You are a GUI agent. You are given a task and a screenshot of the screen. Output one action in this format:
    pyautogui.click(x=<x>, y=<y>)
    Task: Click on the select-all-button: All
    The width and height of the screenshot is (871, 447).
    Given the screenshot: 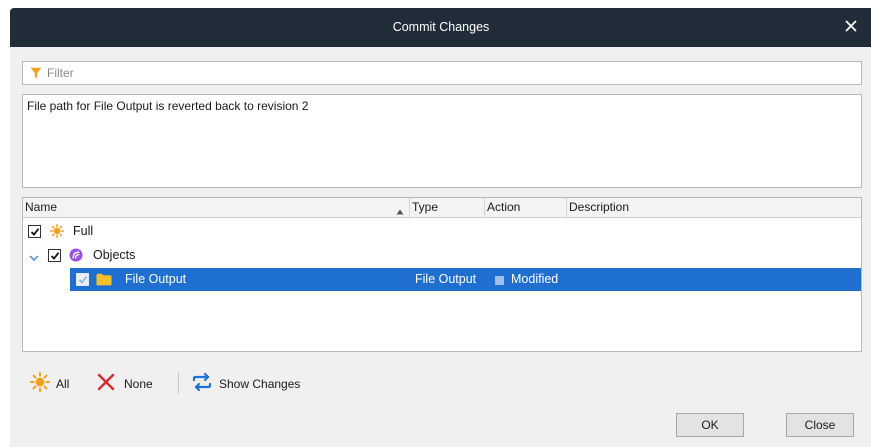 What is the action you would take?
    pyautogui.click(x=65, y=382)
    